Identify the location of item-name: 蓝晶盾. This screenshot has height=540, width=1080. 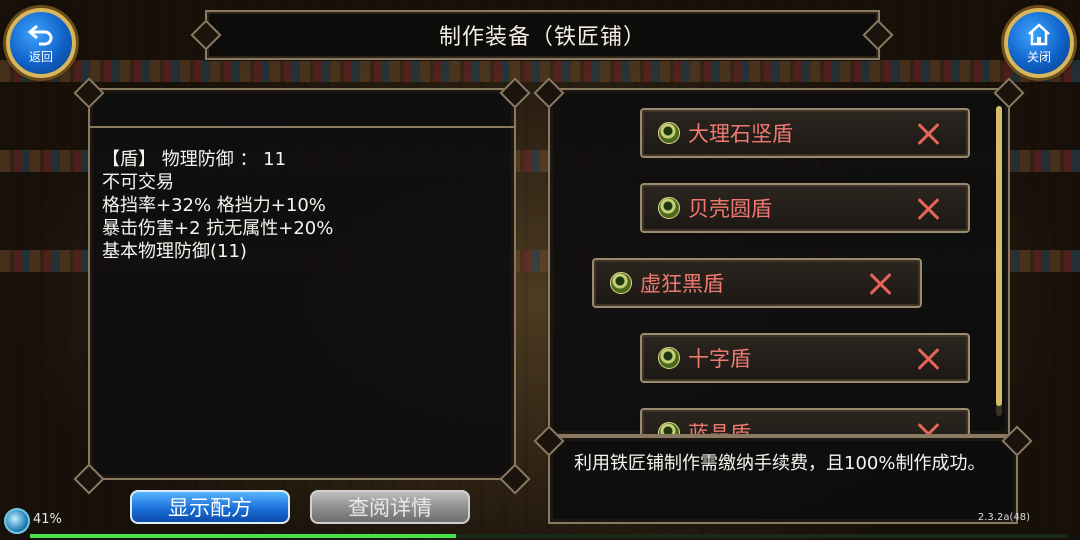
(719, 428).